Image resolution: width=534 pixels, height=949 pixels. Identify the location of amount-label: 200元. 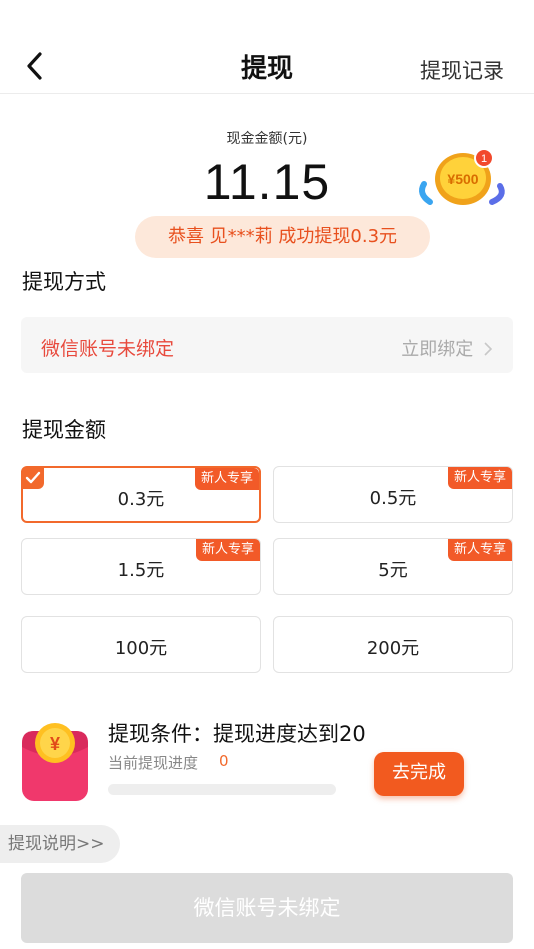
(393, 648).